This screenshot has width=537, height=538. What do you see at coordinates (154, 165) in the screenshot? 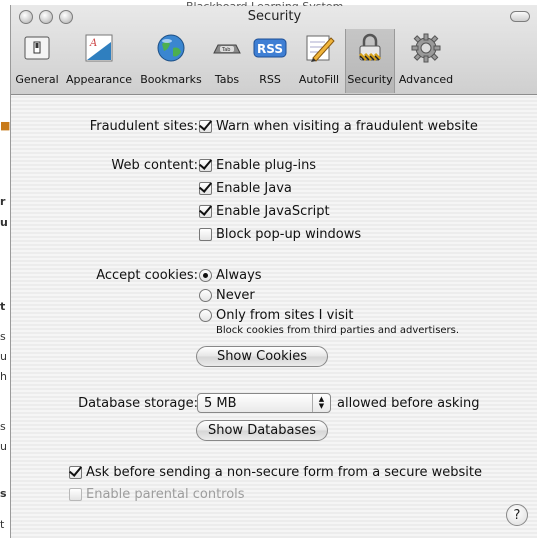
I see `web-content-label: Web content:` at bounding box center [154, 165].